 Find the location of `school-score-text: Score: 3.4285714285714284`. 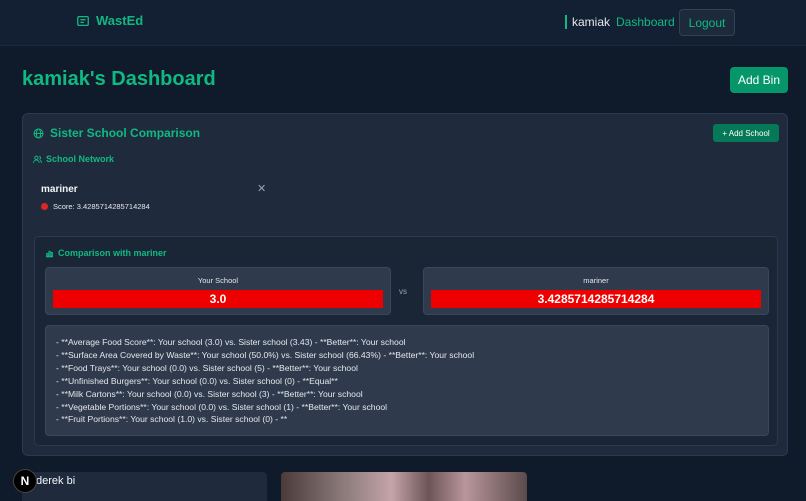

school-score-text: Score: 3.4285714285714284 is located at coordinates (101, 206).